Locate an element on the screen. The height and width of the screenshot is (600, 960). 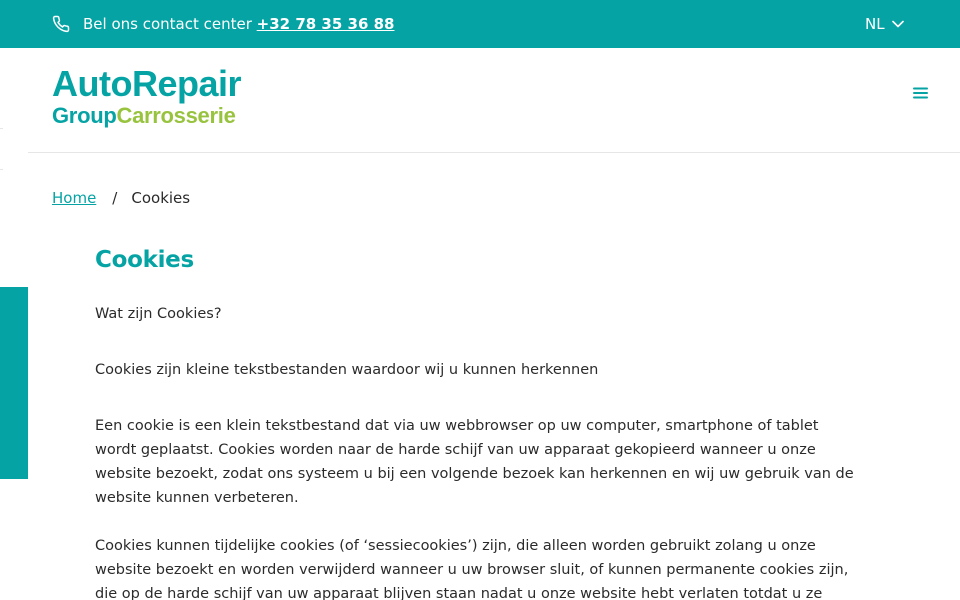
hamburger-icon is located at coordinates (920, 93).